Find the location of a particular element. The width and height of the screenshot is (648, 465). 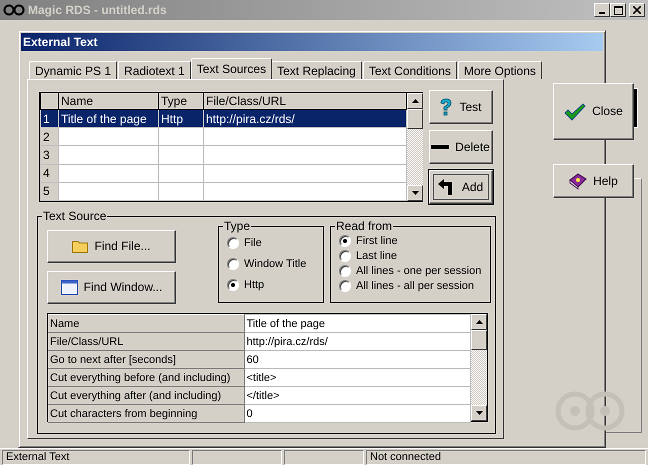

property-name: Cut everything after (and including) is located at coordinates (146, 395).